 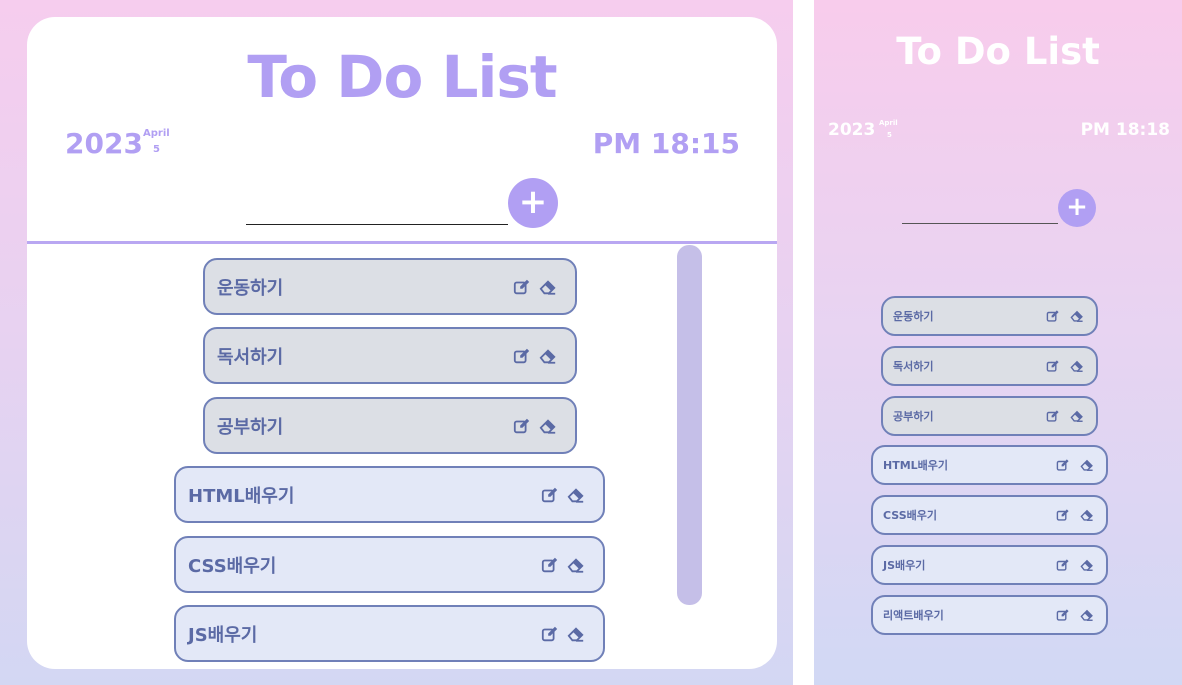 I want to click on clock: PM 18:18, so click(x=1125, y=130).